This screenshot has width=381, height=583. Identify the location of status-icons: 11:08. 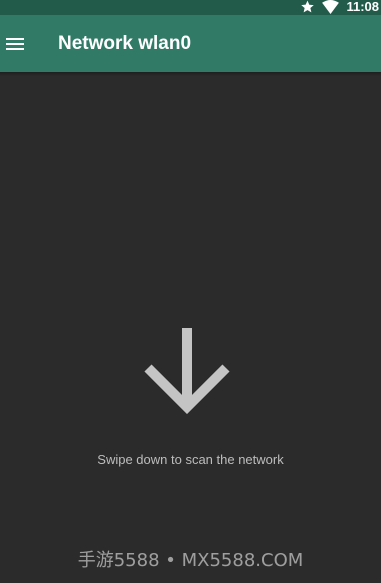
(339, 7).